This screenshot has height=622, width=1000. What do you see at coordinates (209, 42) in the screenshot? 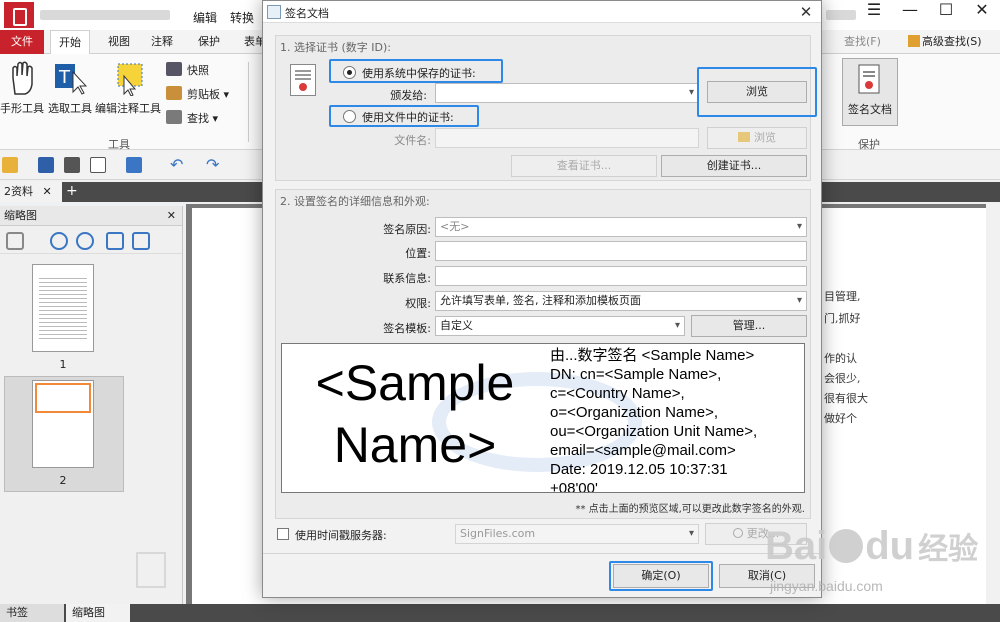
I see `tab-protect: 保护` at bounding box center [209, 42].